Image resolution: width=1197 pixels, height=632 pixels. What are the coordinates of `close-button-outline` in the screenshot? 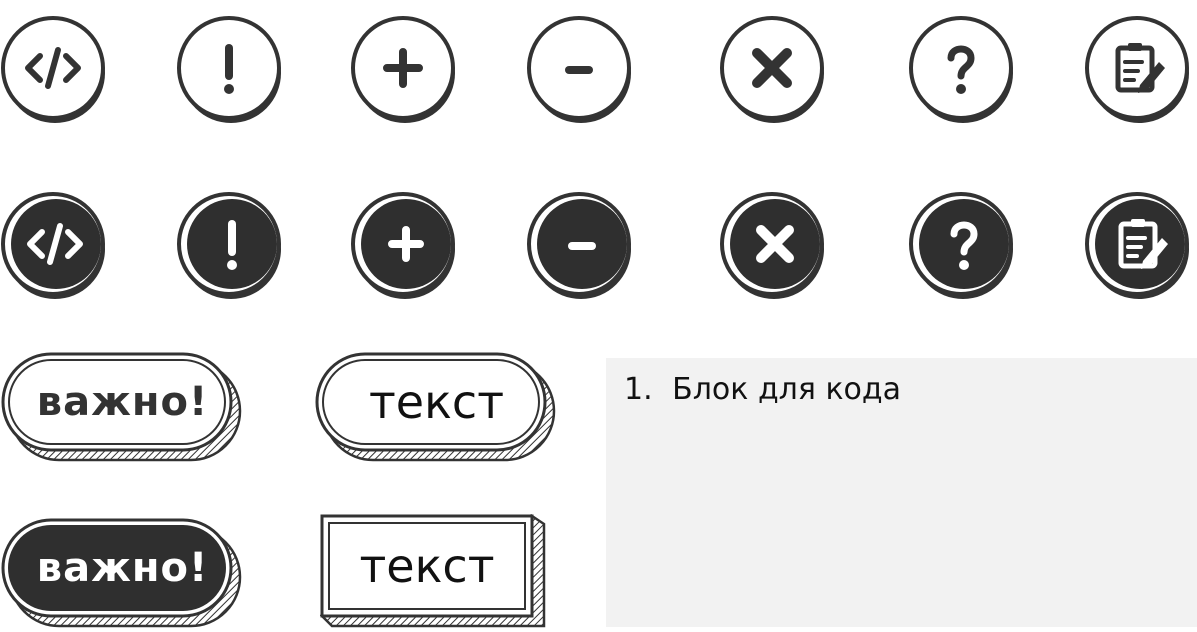 It's located at (775, 68).